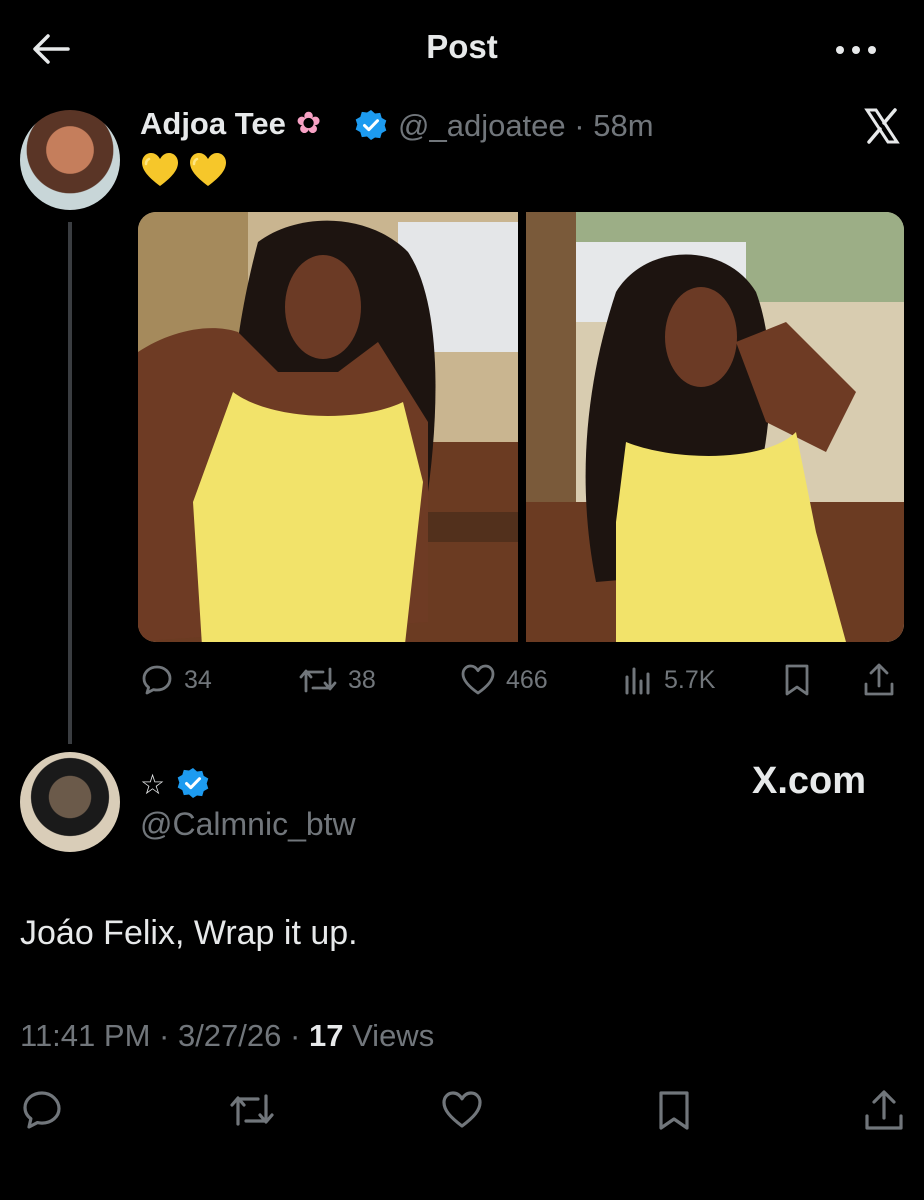 This screenshot has width=924, height=1200. I want to click on views-button: 5.7K, so click(668, 680).